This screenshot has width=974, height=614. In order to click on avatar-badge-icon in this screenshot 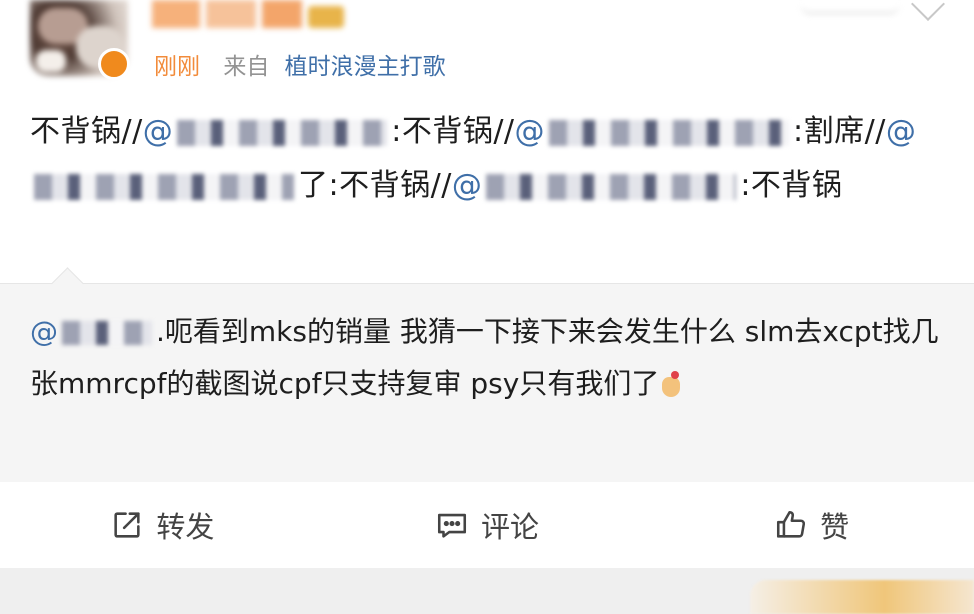, I will do `click(114, 64)`.